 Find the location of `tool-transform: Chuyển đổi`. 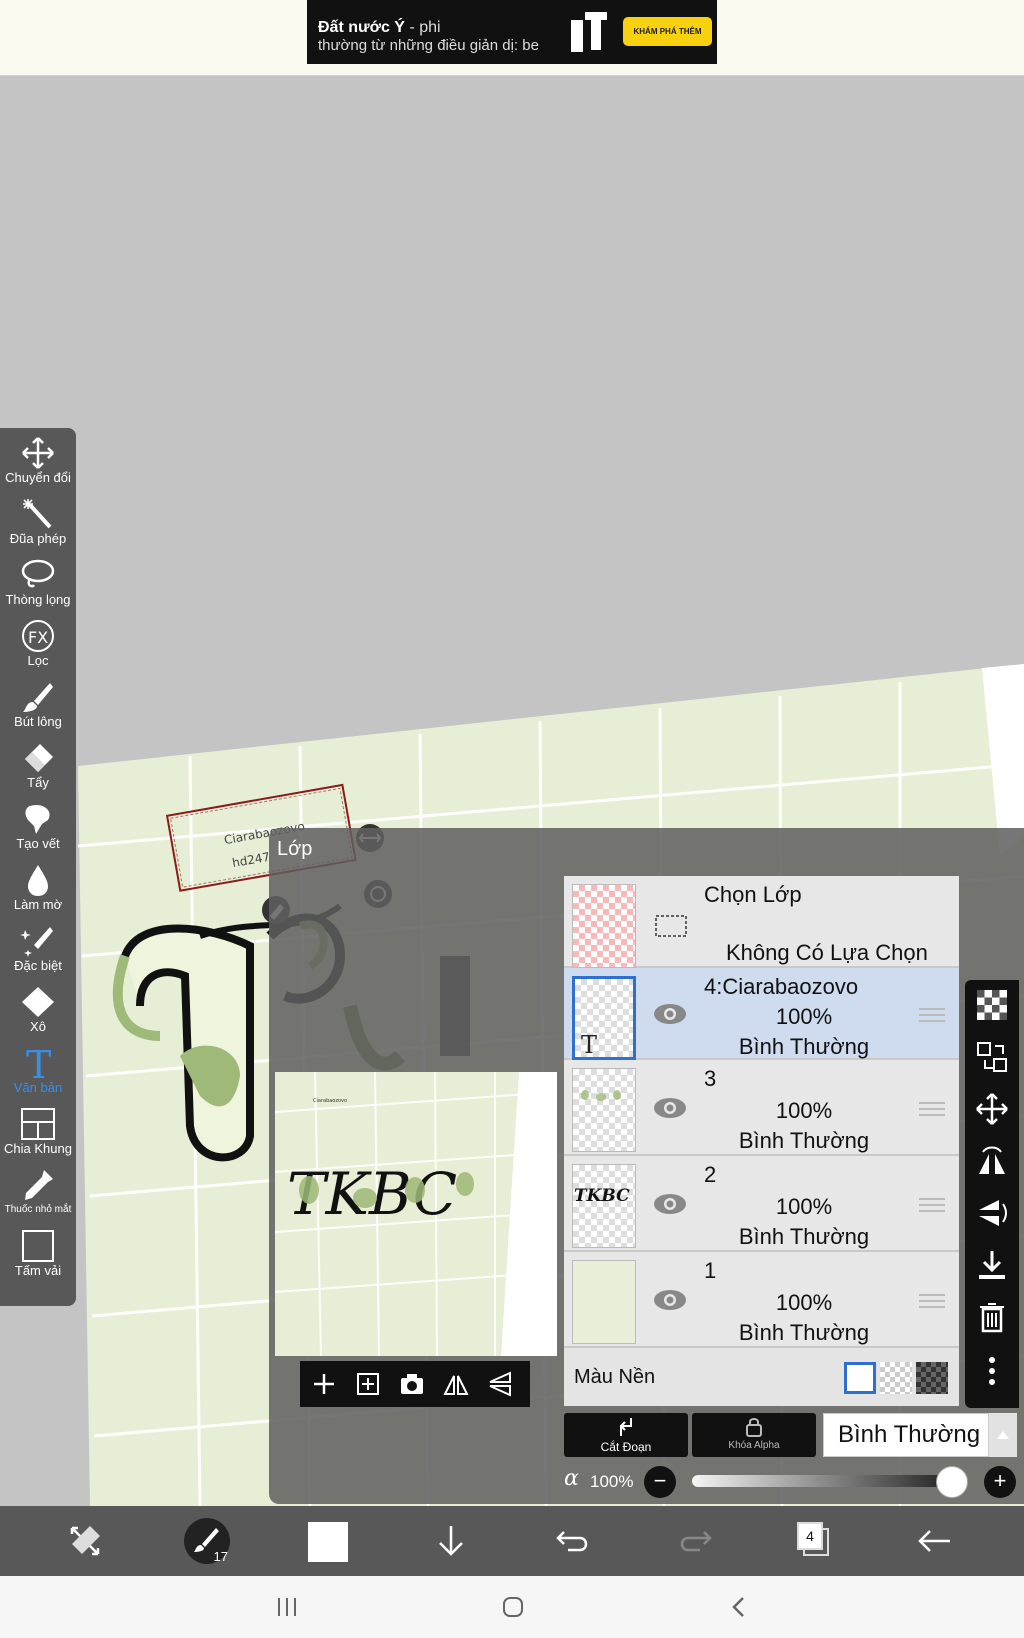

tool-transform: Chuyển đổi is located at coordinates (38, 458).